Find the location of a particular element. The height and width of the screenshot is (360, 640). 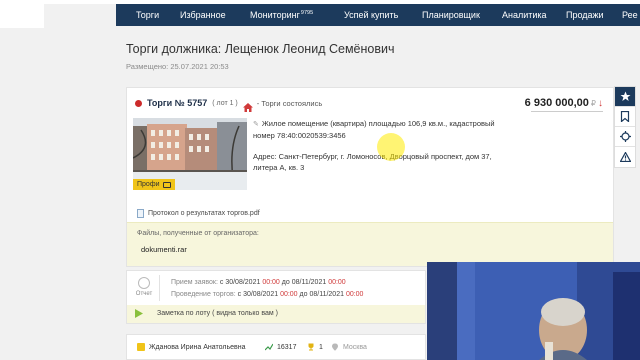

bookmark-button is located at coordinates (625, 117).